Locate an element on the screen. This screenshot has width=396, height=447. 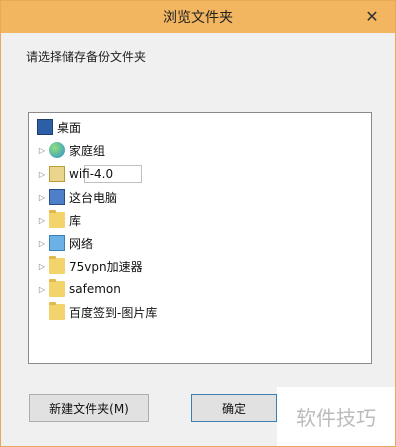
tree-item-label: wifi-4.0 is located at coordinates (91, 174).